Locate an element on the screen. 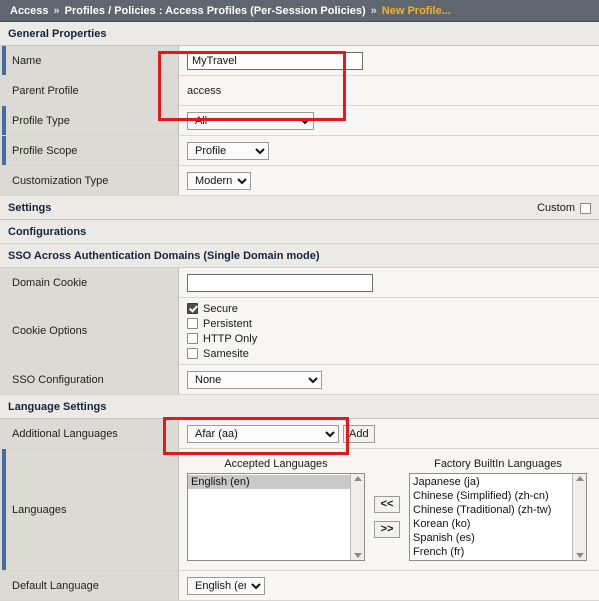 The height and width of the screenshot is (601, 599). label-profile-scope: Profile Scope is located at coordinates (89, 151).